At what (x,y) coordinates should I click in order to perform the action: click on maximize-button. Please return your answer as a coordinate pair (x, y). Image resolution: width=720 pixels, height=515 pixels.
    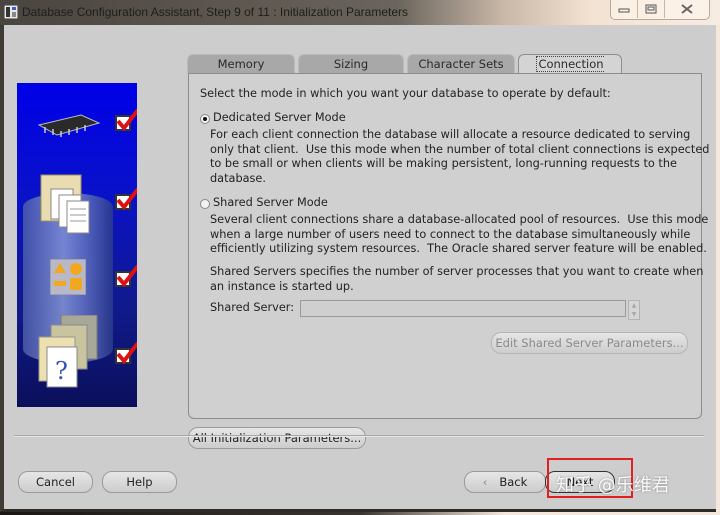
    Looking at the image, I should click on (650, 9).